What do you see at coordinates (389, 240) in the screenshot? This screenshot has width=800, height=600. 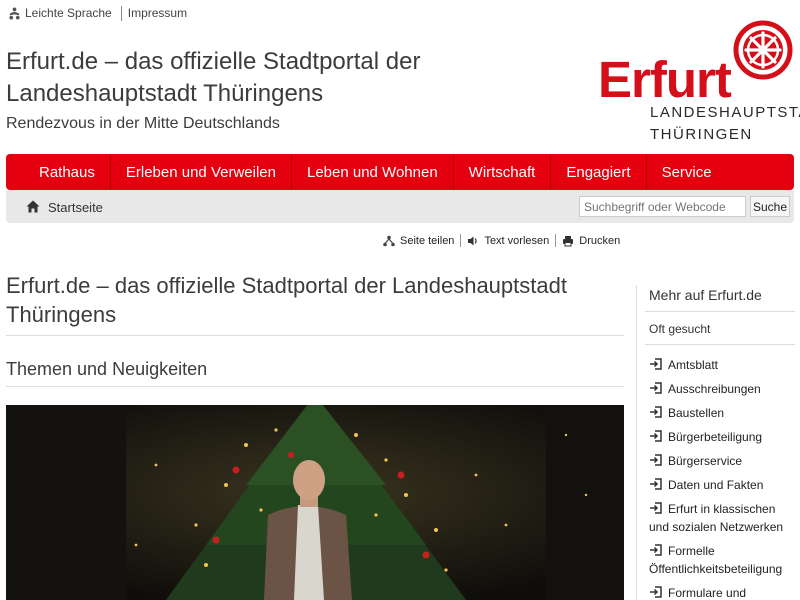 I see `share-icon` at bounding box center [389, 240].